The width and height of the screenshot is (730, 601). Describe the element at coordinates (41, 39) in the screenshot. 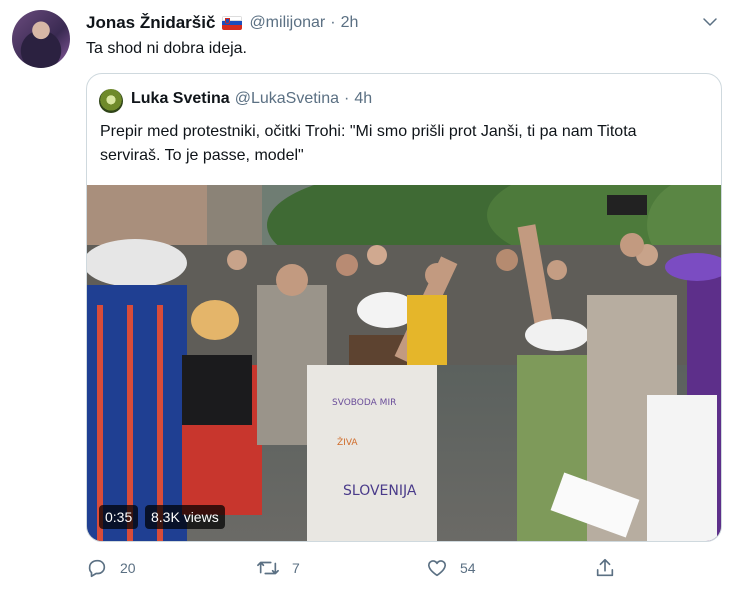

I see `author-avatar` at that location.